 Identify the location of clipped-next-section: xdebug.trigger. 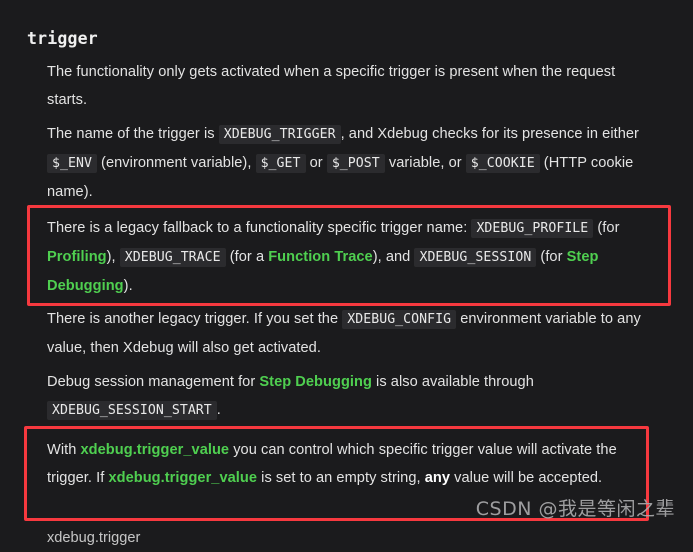
(94, 538).